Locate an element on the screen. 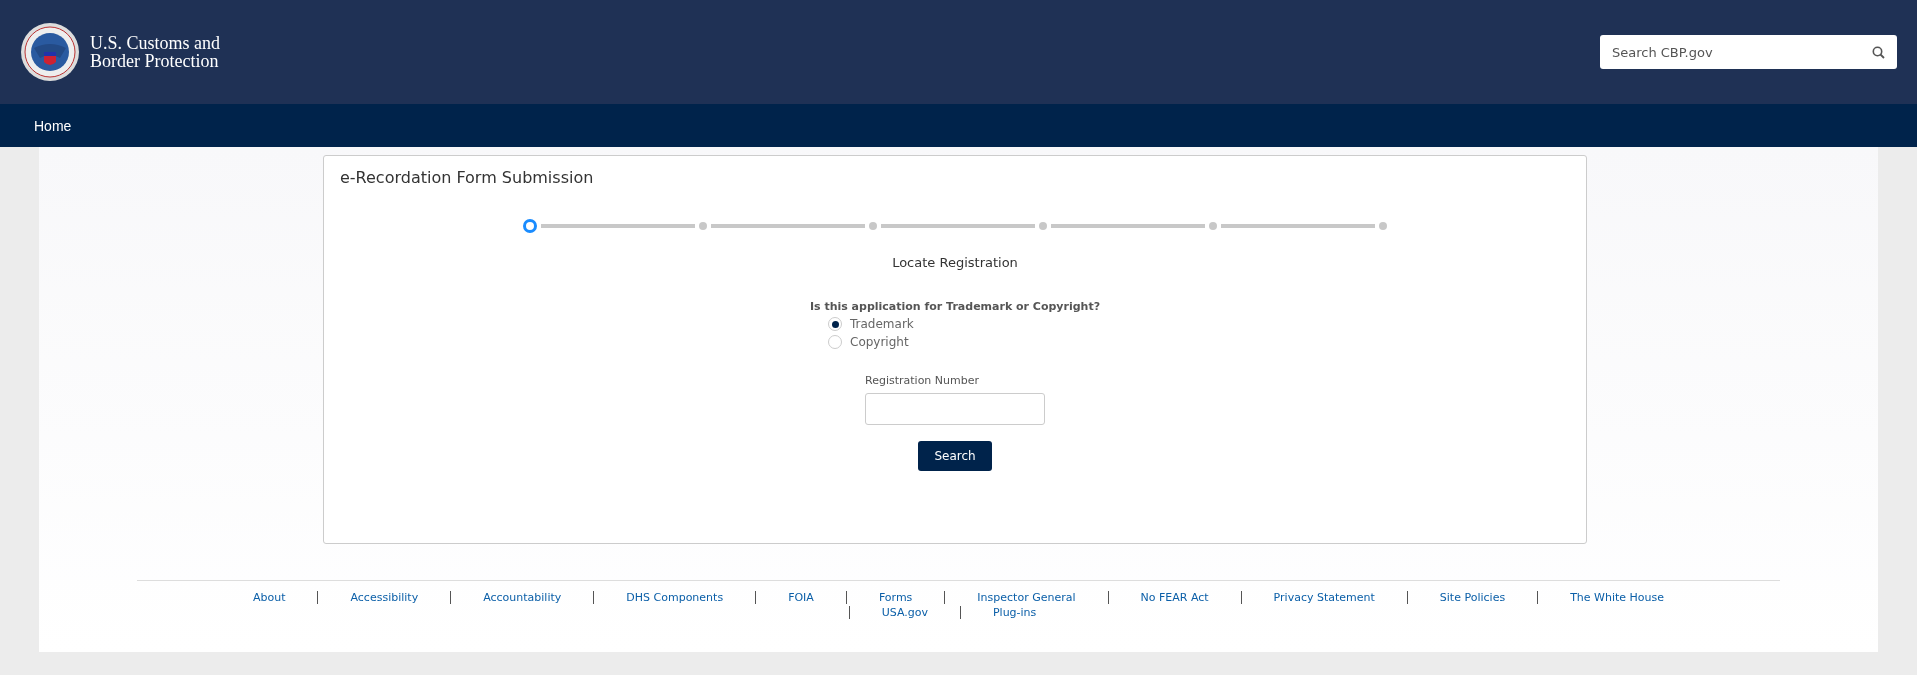 The height and width of the screenshot is (675, 1917). form-title: e-Recordation Form Submission is located at coordinates (467, 177).